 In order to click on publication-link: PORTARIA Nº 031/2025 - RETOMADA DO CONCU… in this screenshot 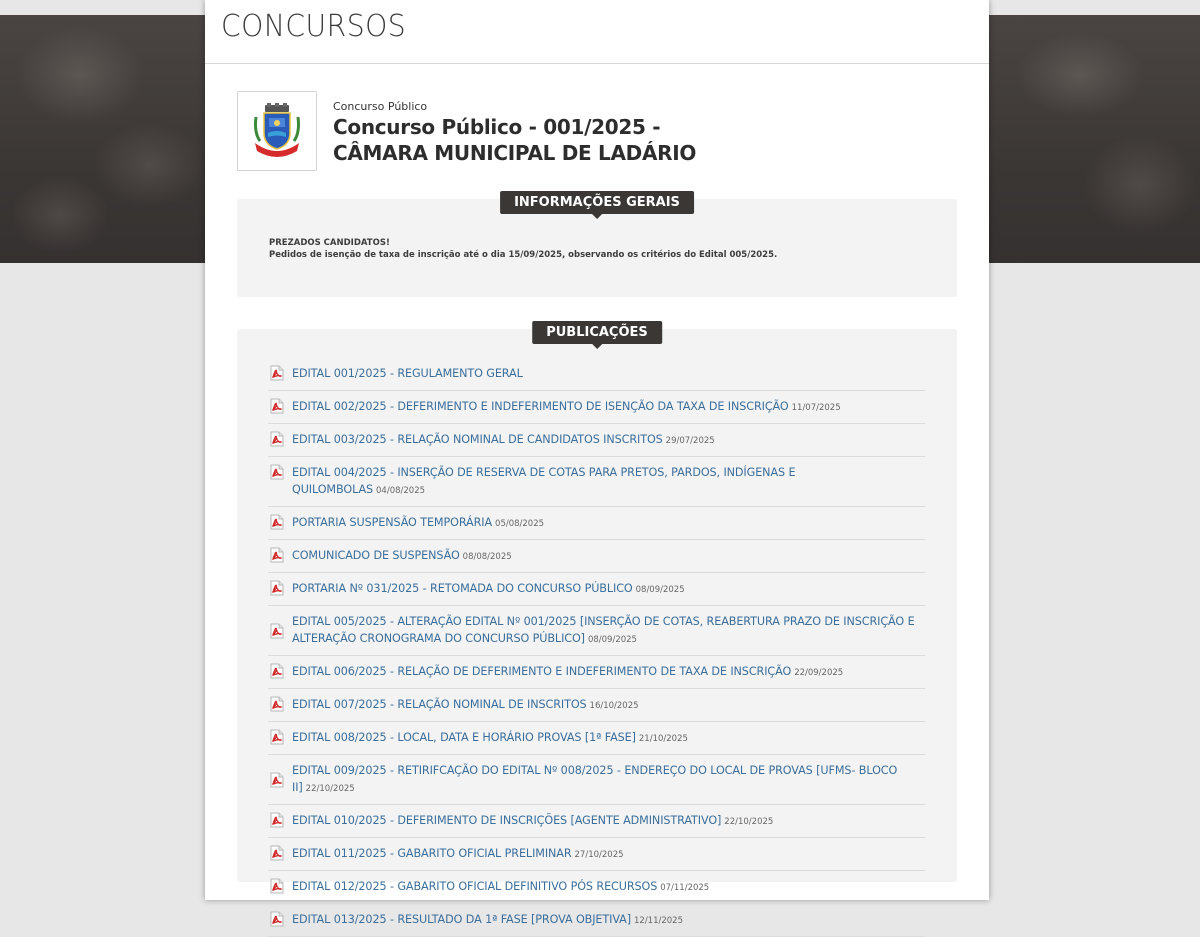, I will do `click(462, 588)`.